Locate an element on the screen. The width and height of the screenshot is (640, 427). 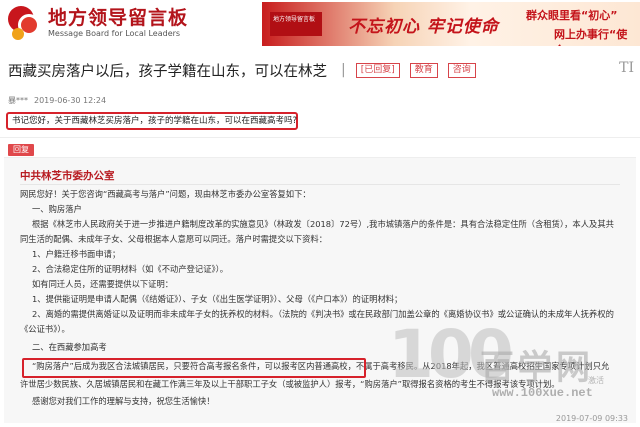
watermark-text: 百学网 is located at coordinates (537, 368).